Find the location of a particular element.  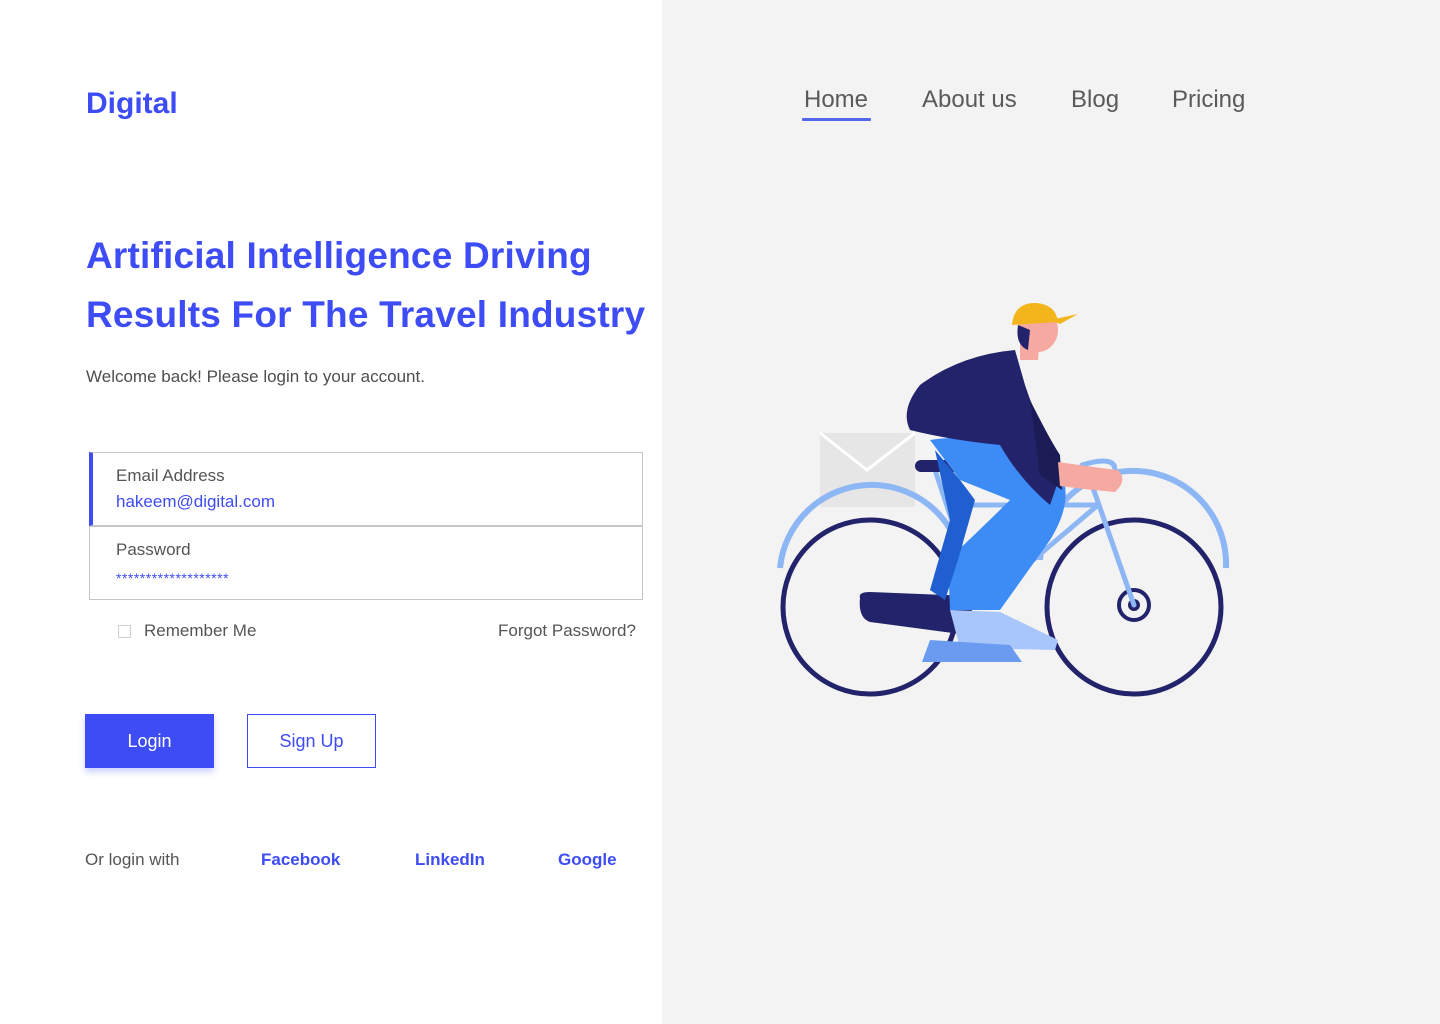

email-input is located at coordinates (366, 502).